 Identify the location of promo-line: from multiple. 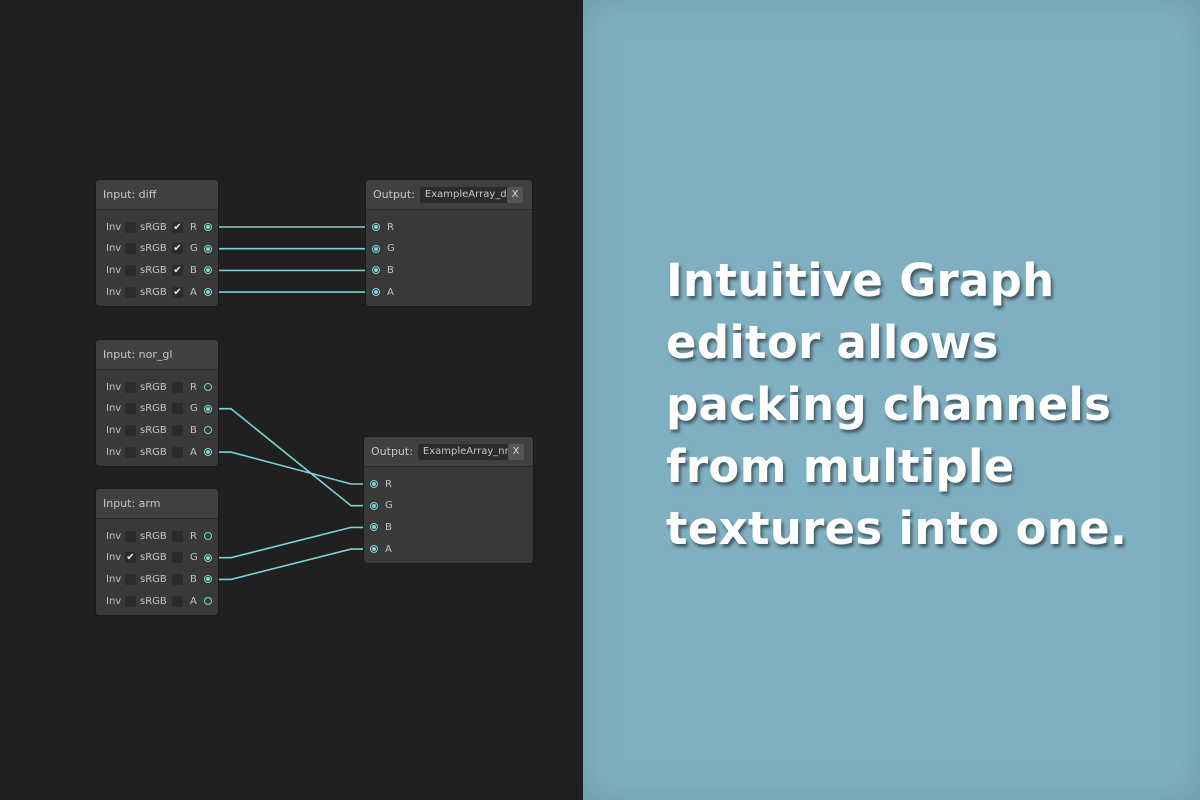
(840, 466).